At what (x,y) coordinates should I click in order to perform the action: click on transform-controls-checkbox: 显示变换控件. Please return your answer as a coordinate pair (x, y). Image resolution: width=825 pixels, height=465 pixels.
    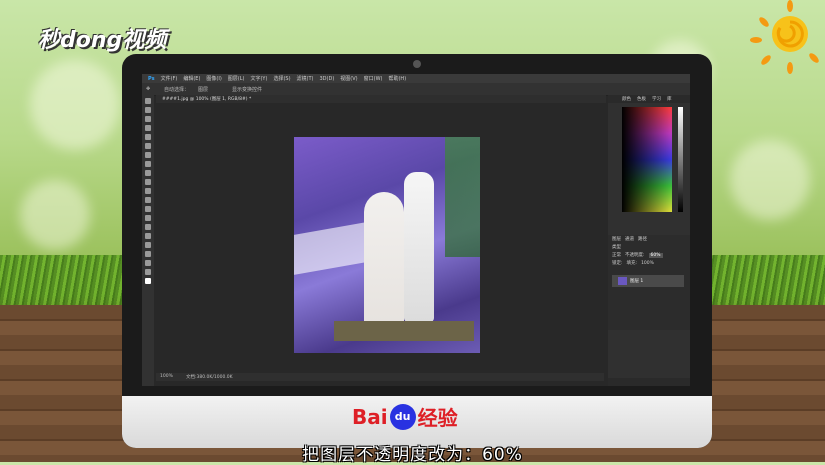
    Looking at the image, I should click on (247, 89).